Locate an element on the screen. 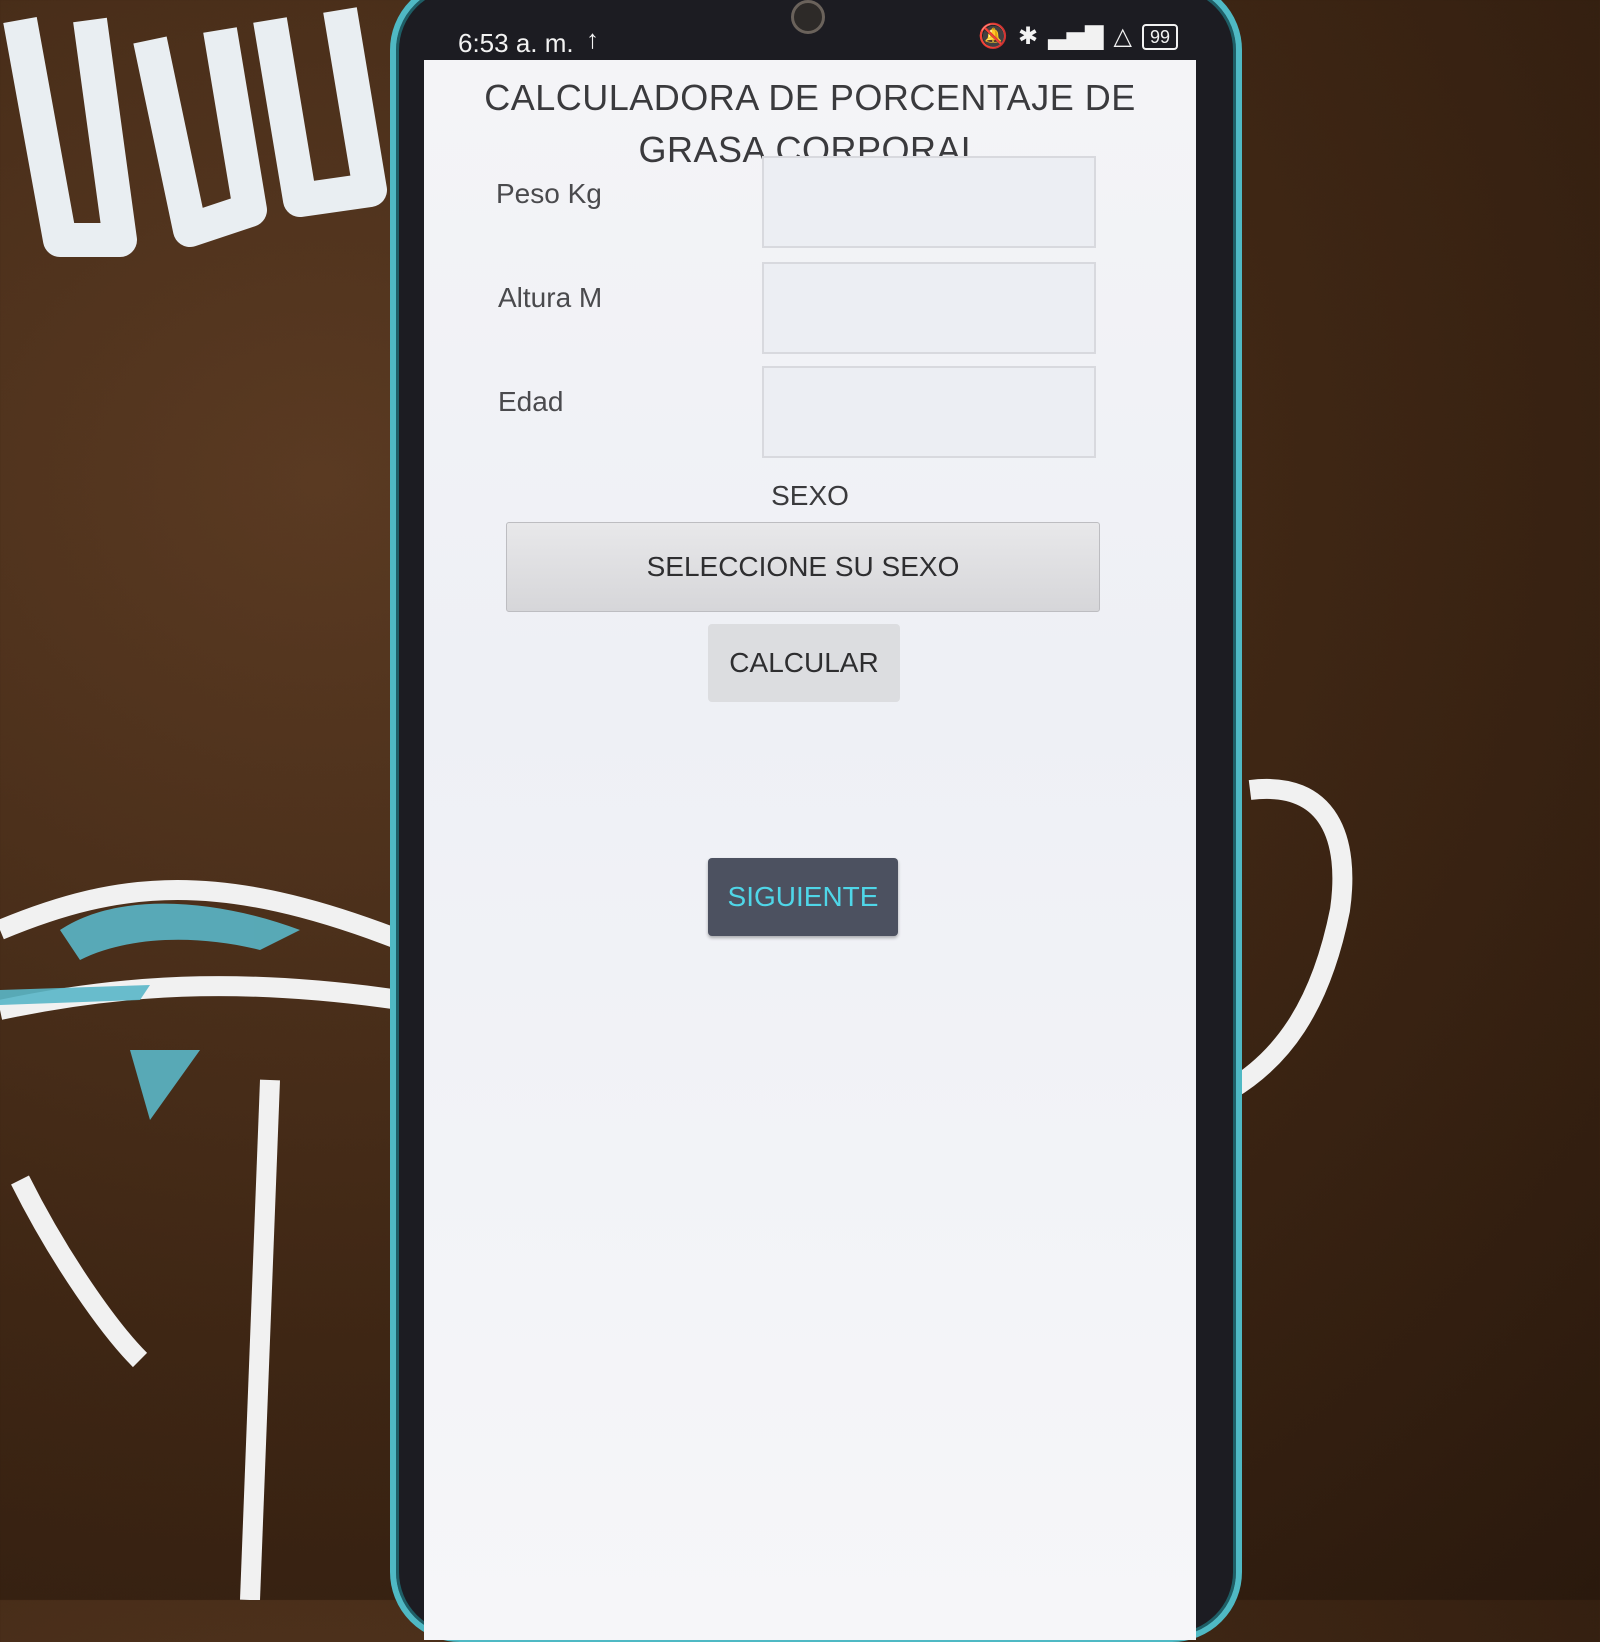  age-label: Edad is located at coordinates (531, 401).